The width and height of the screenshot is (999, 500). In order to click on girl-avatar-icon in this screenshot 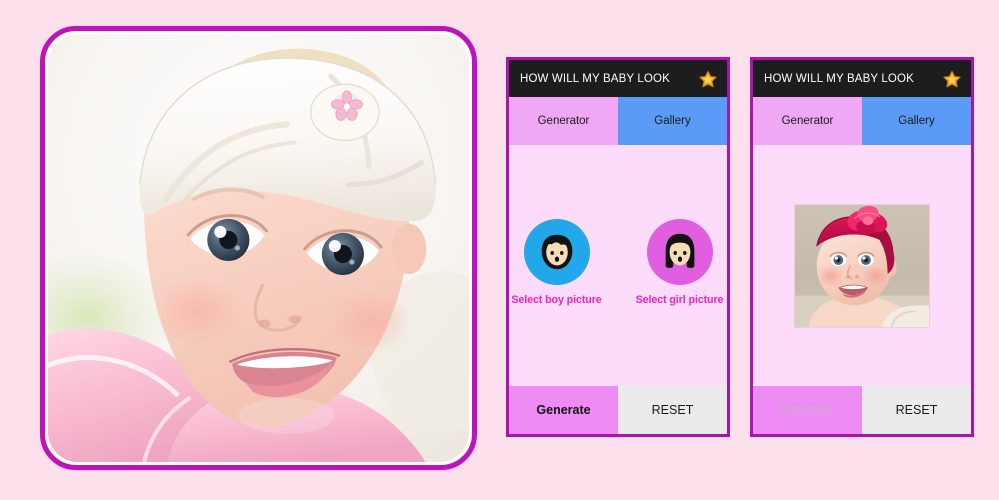, I will do `click(679, 252)`.